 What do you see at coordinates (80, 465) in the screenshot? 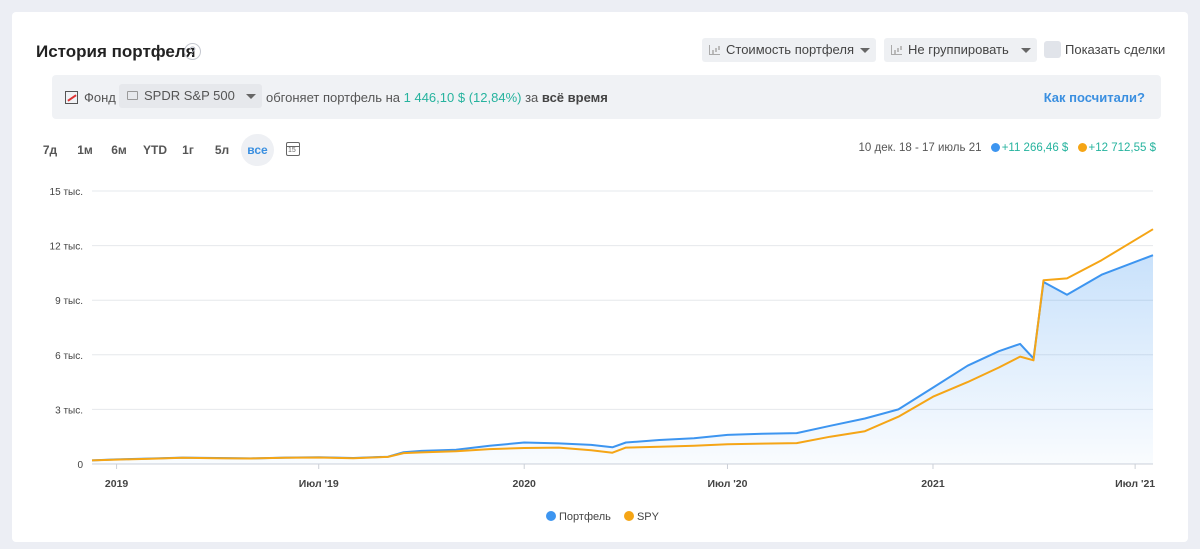
I see `y-tick-label: 0` at bounding box center [80, 465].